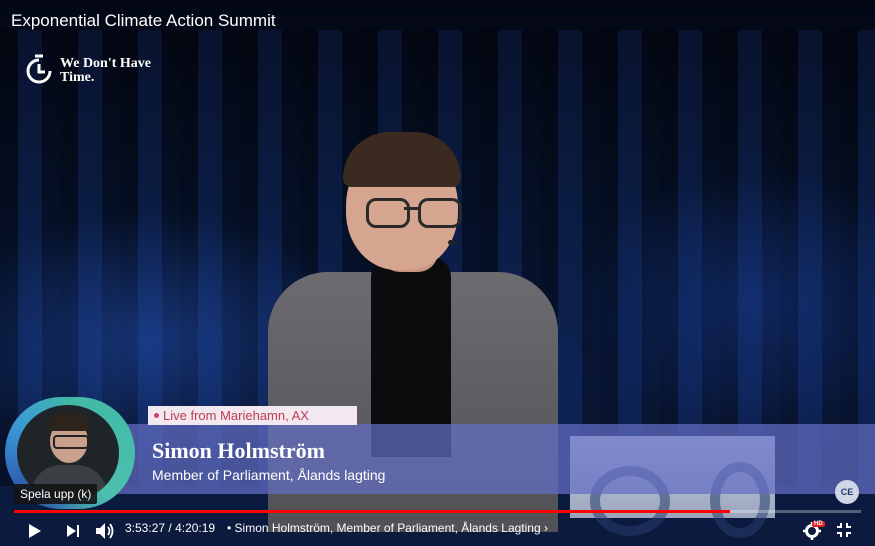 The image size is (875, 546). Describe the element at coordinates (39, 69) in the screenshot. I see `clock-logo-icon` at that location.